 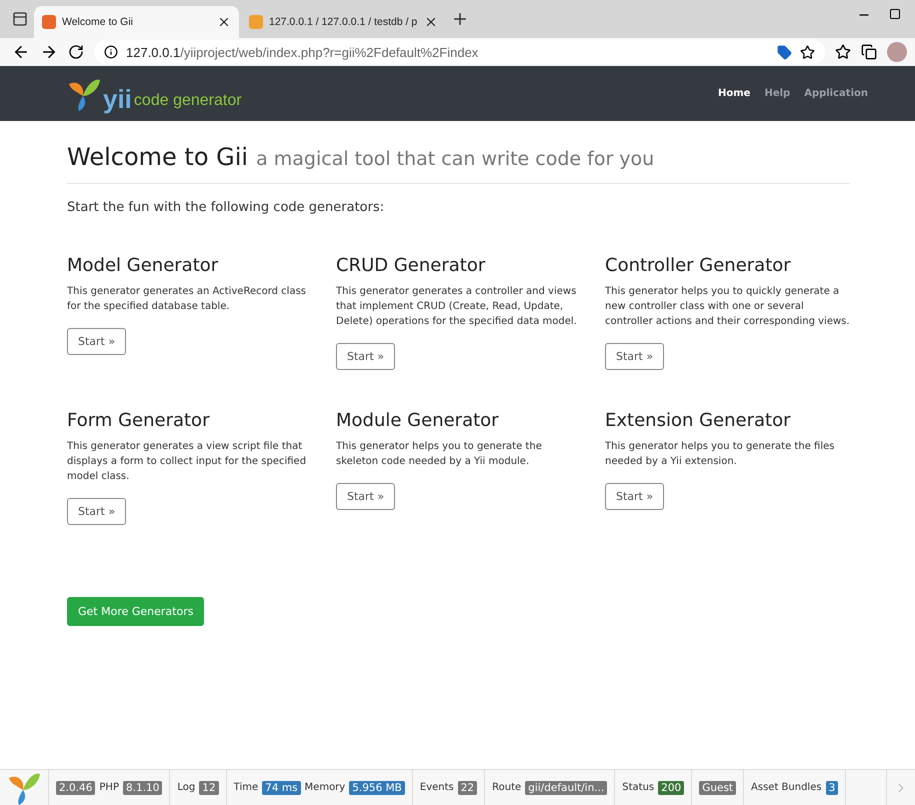 I want to click on generator-title: CRUD Generator, so click(x=411, y=265).